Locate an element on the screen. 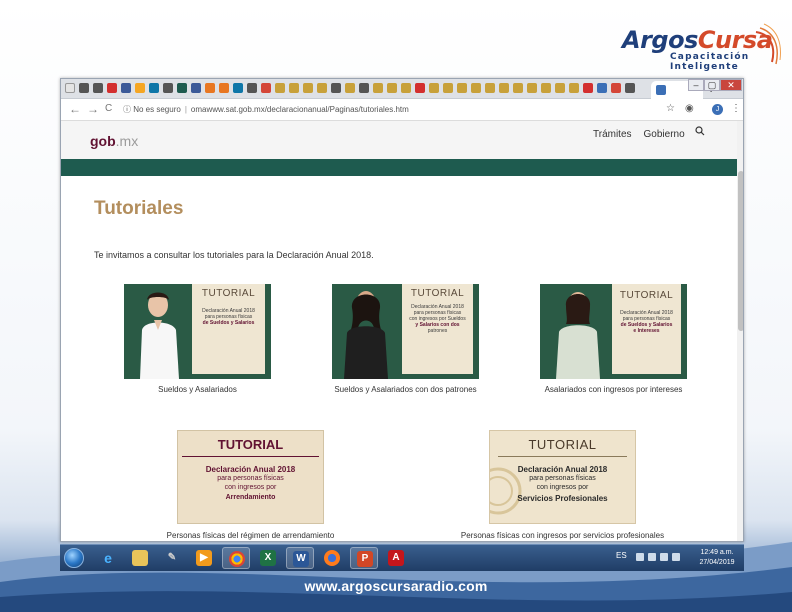  taskbar-firefox is located at coordinates (332, 558).